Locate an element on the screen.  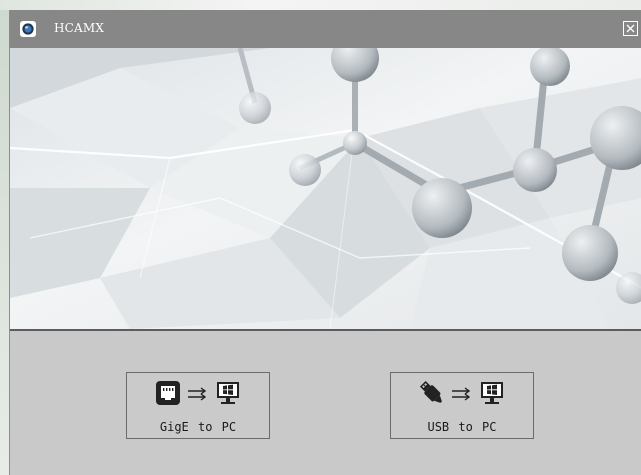
usb-to-pc-button: USB to PC is located at coordinates (462, 405).